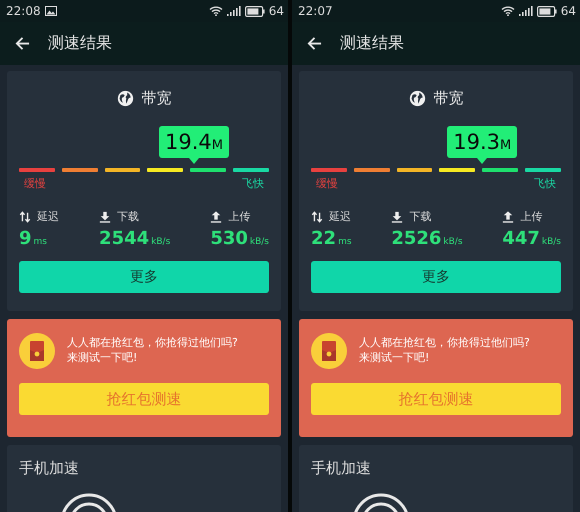  What do you see at coordinates (194, 142) in the screenshot?
I see `speed-bubble: 19.4M` at bounding box center [194, 142].